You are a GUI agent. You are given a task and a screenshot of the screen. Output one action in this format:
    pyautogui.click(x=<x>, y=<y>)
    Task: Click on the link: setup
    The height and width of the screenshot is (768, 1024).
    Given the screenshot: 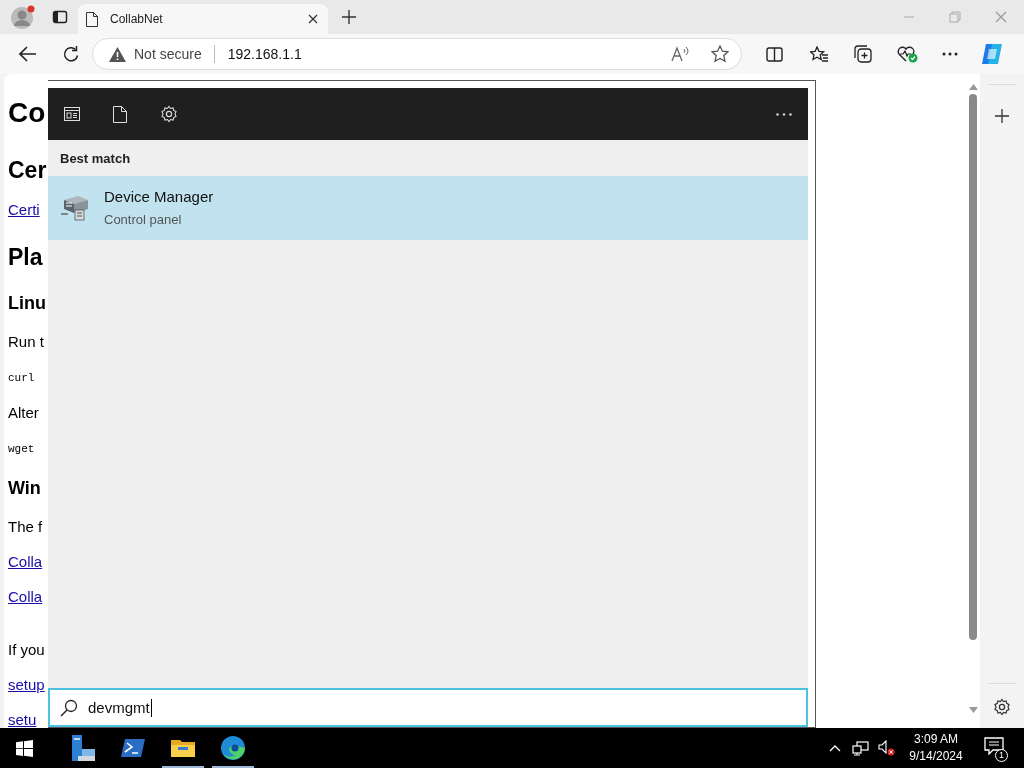 What is the action you would take?
    pyautogui.click(x=26, y=685)
    